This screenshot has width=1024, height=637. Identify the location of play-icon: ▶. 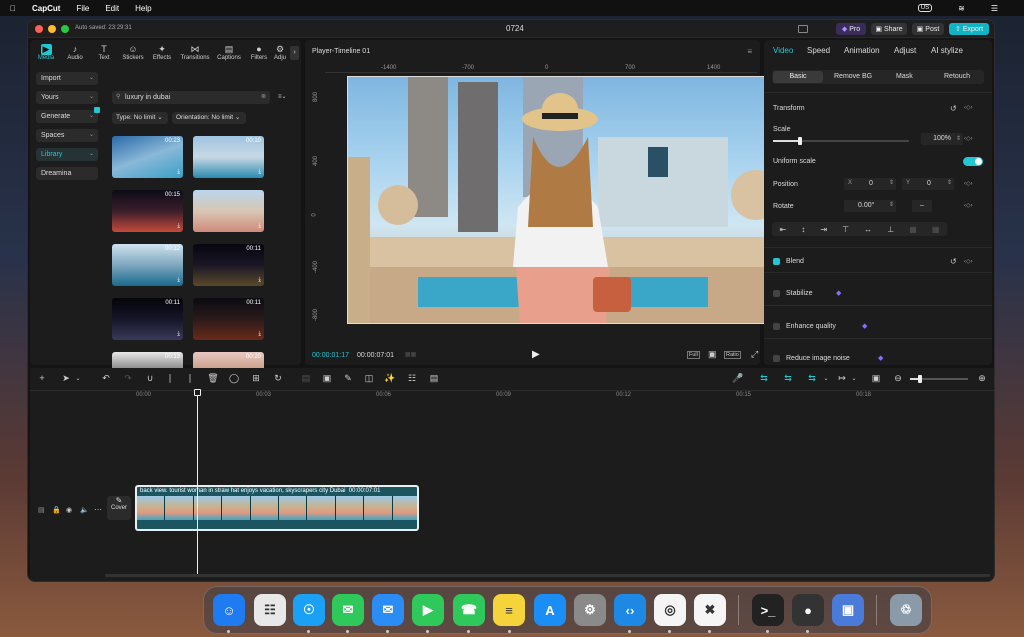
(536, 354).